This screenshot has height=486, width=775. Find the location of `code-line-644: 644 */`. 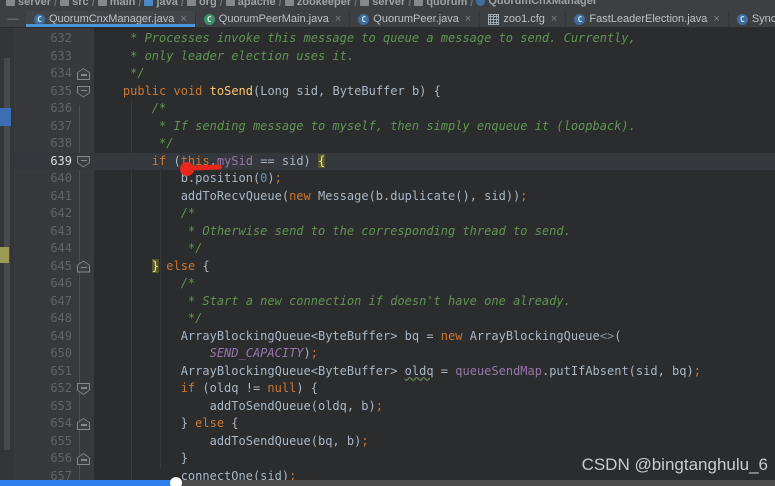

code-line-644: 644 */ is located at coordinates (394, 249).